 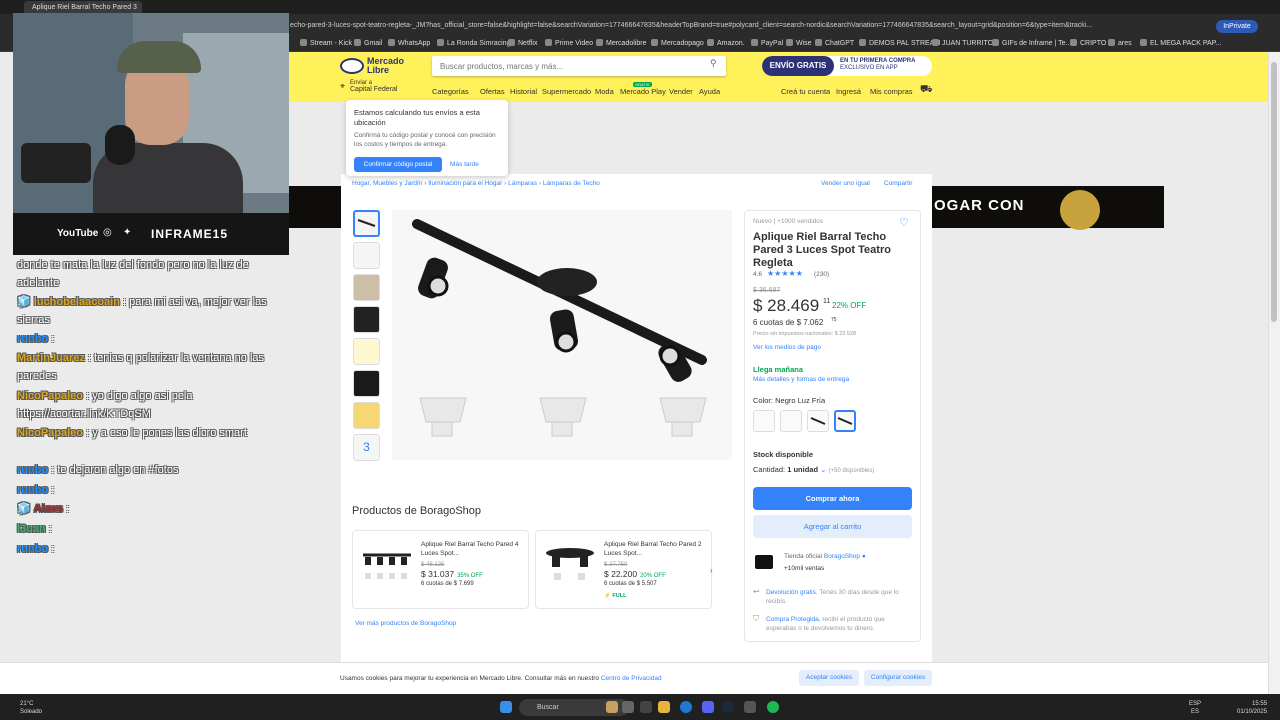 I want to click on bookmark-item: DEMOS PAL STREAM, so click(x=899, y=43).